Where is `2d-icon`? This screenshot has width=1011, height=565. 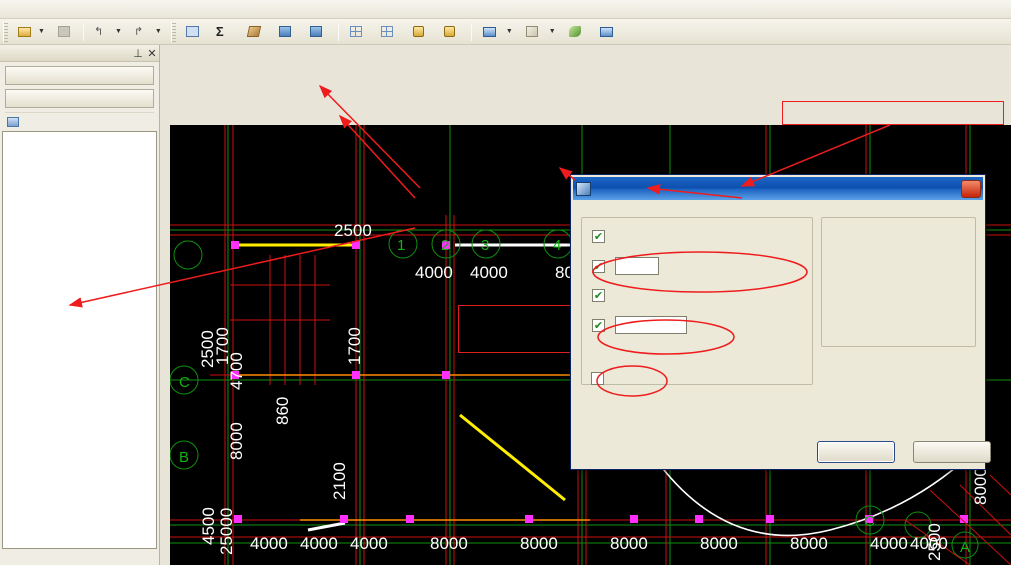
2d-icon is located at coordinates (490, 32).